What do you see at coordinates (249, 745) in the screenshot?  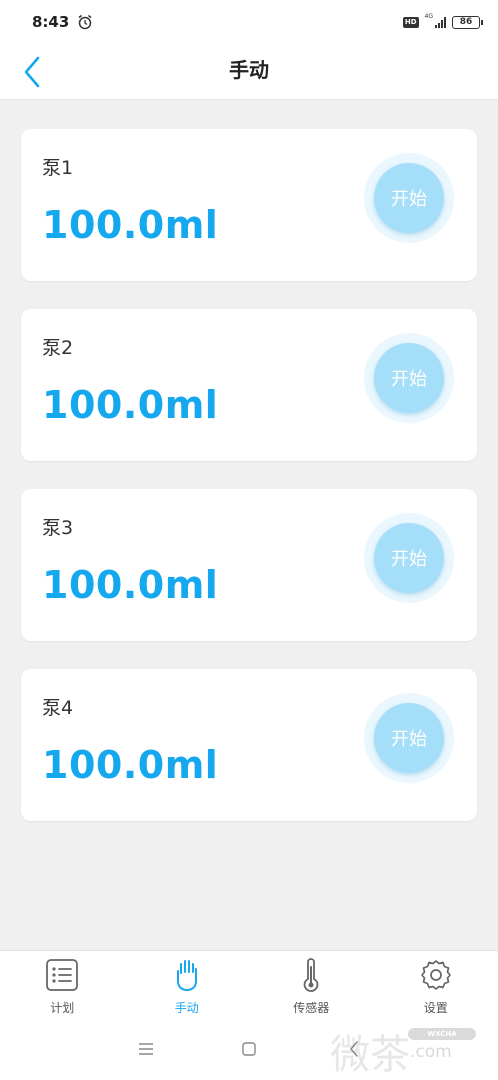 I see `pump-card-4: 泵4 100.0ml 开始` at bounding box center [249, 745].